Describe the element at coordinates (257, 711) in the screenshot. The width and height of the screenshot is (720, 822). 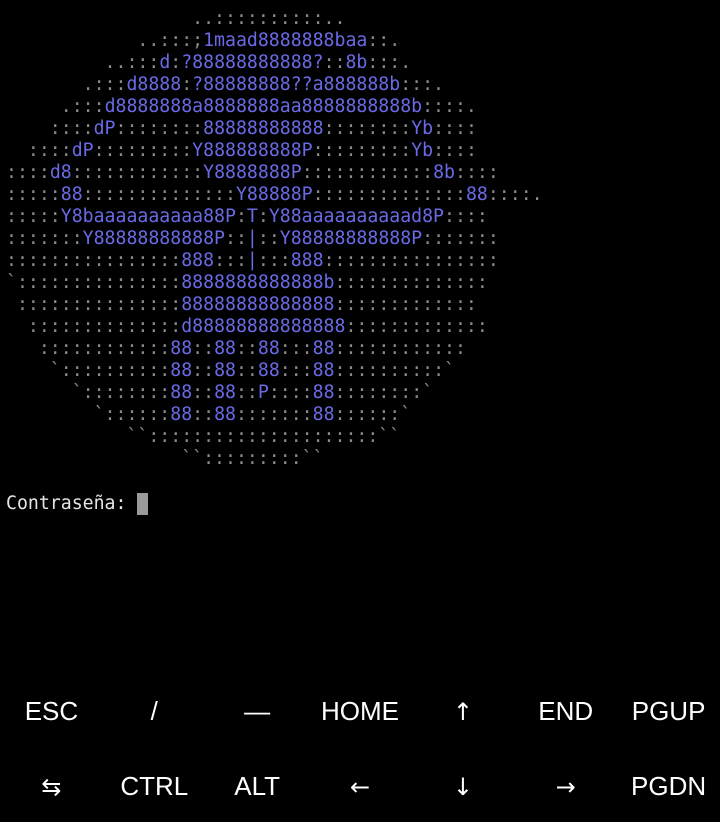
I see `dash-key: —` at that location.